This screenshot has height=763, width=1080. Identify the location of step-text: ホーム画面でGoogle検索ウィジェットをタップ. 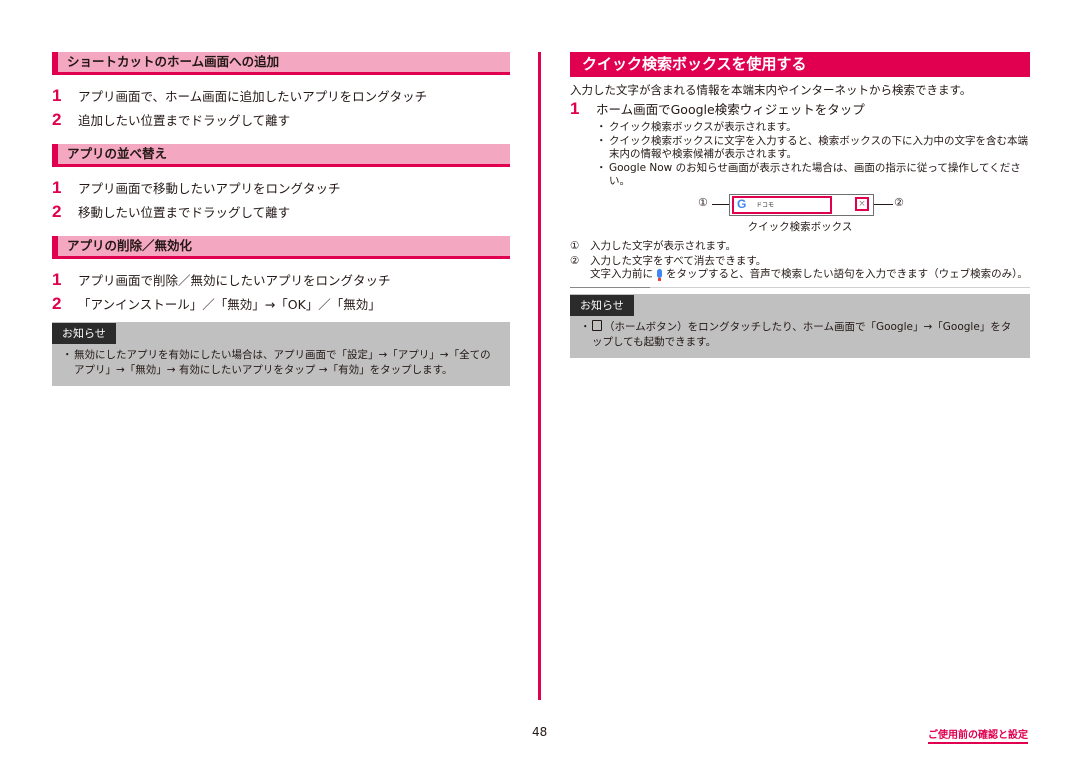
(730, 109).